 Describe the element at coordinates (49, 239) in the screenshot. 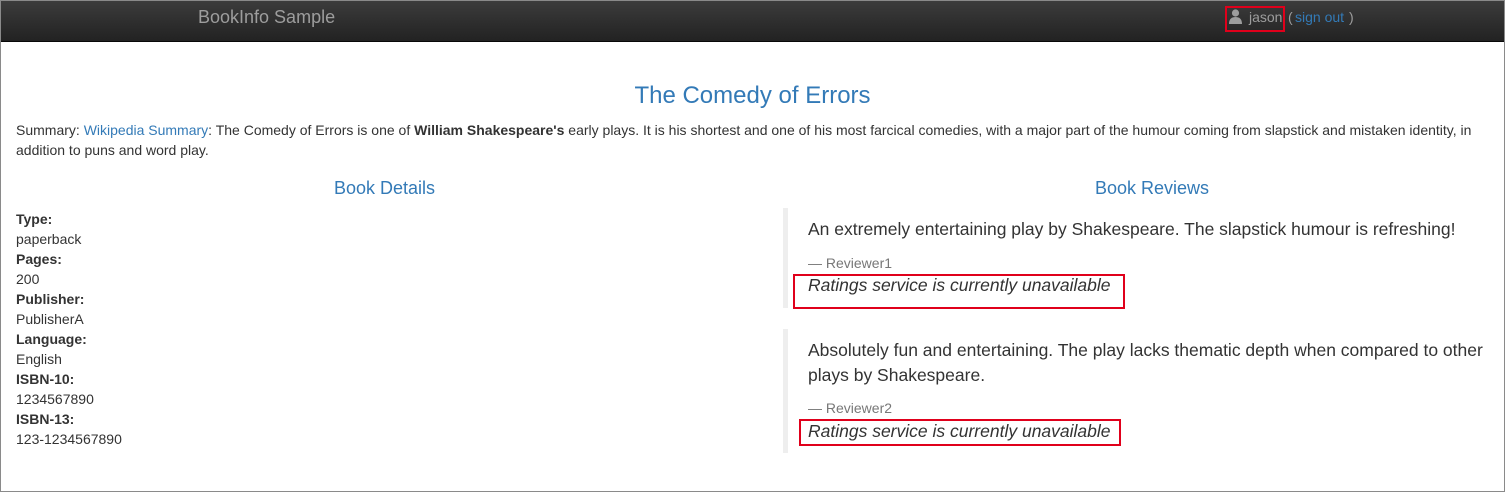

I see `detail-value-type: paperback` at that location.